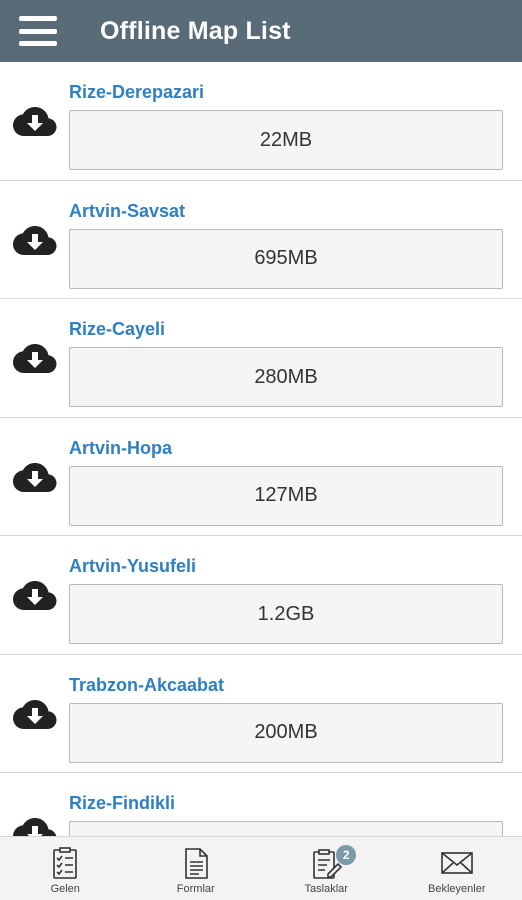 The image size is (522, 900). I want to click on nav-label: Taslaklar, so click(326, 889).